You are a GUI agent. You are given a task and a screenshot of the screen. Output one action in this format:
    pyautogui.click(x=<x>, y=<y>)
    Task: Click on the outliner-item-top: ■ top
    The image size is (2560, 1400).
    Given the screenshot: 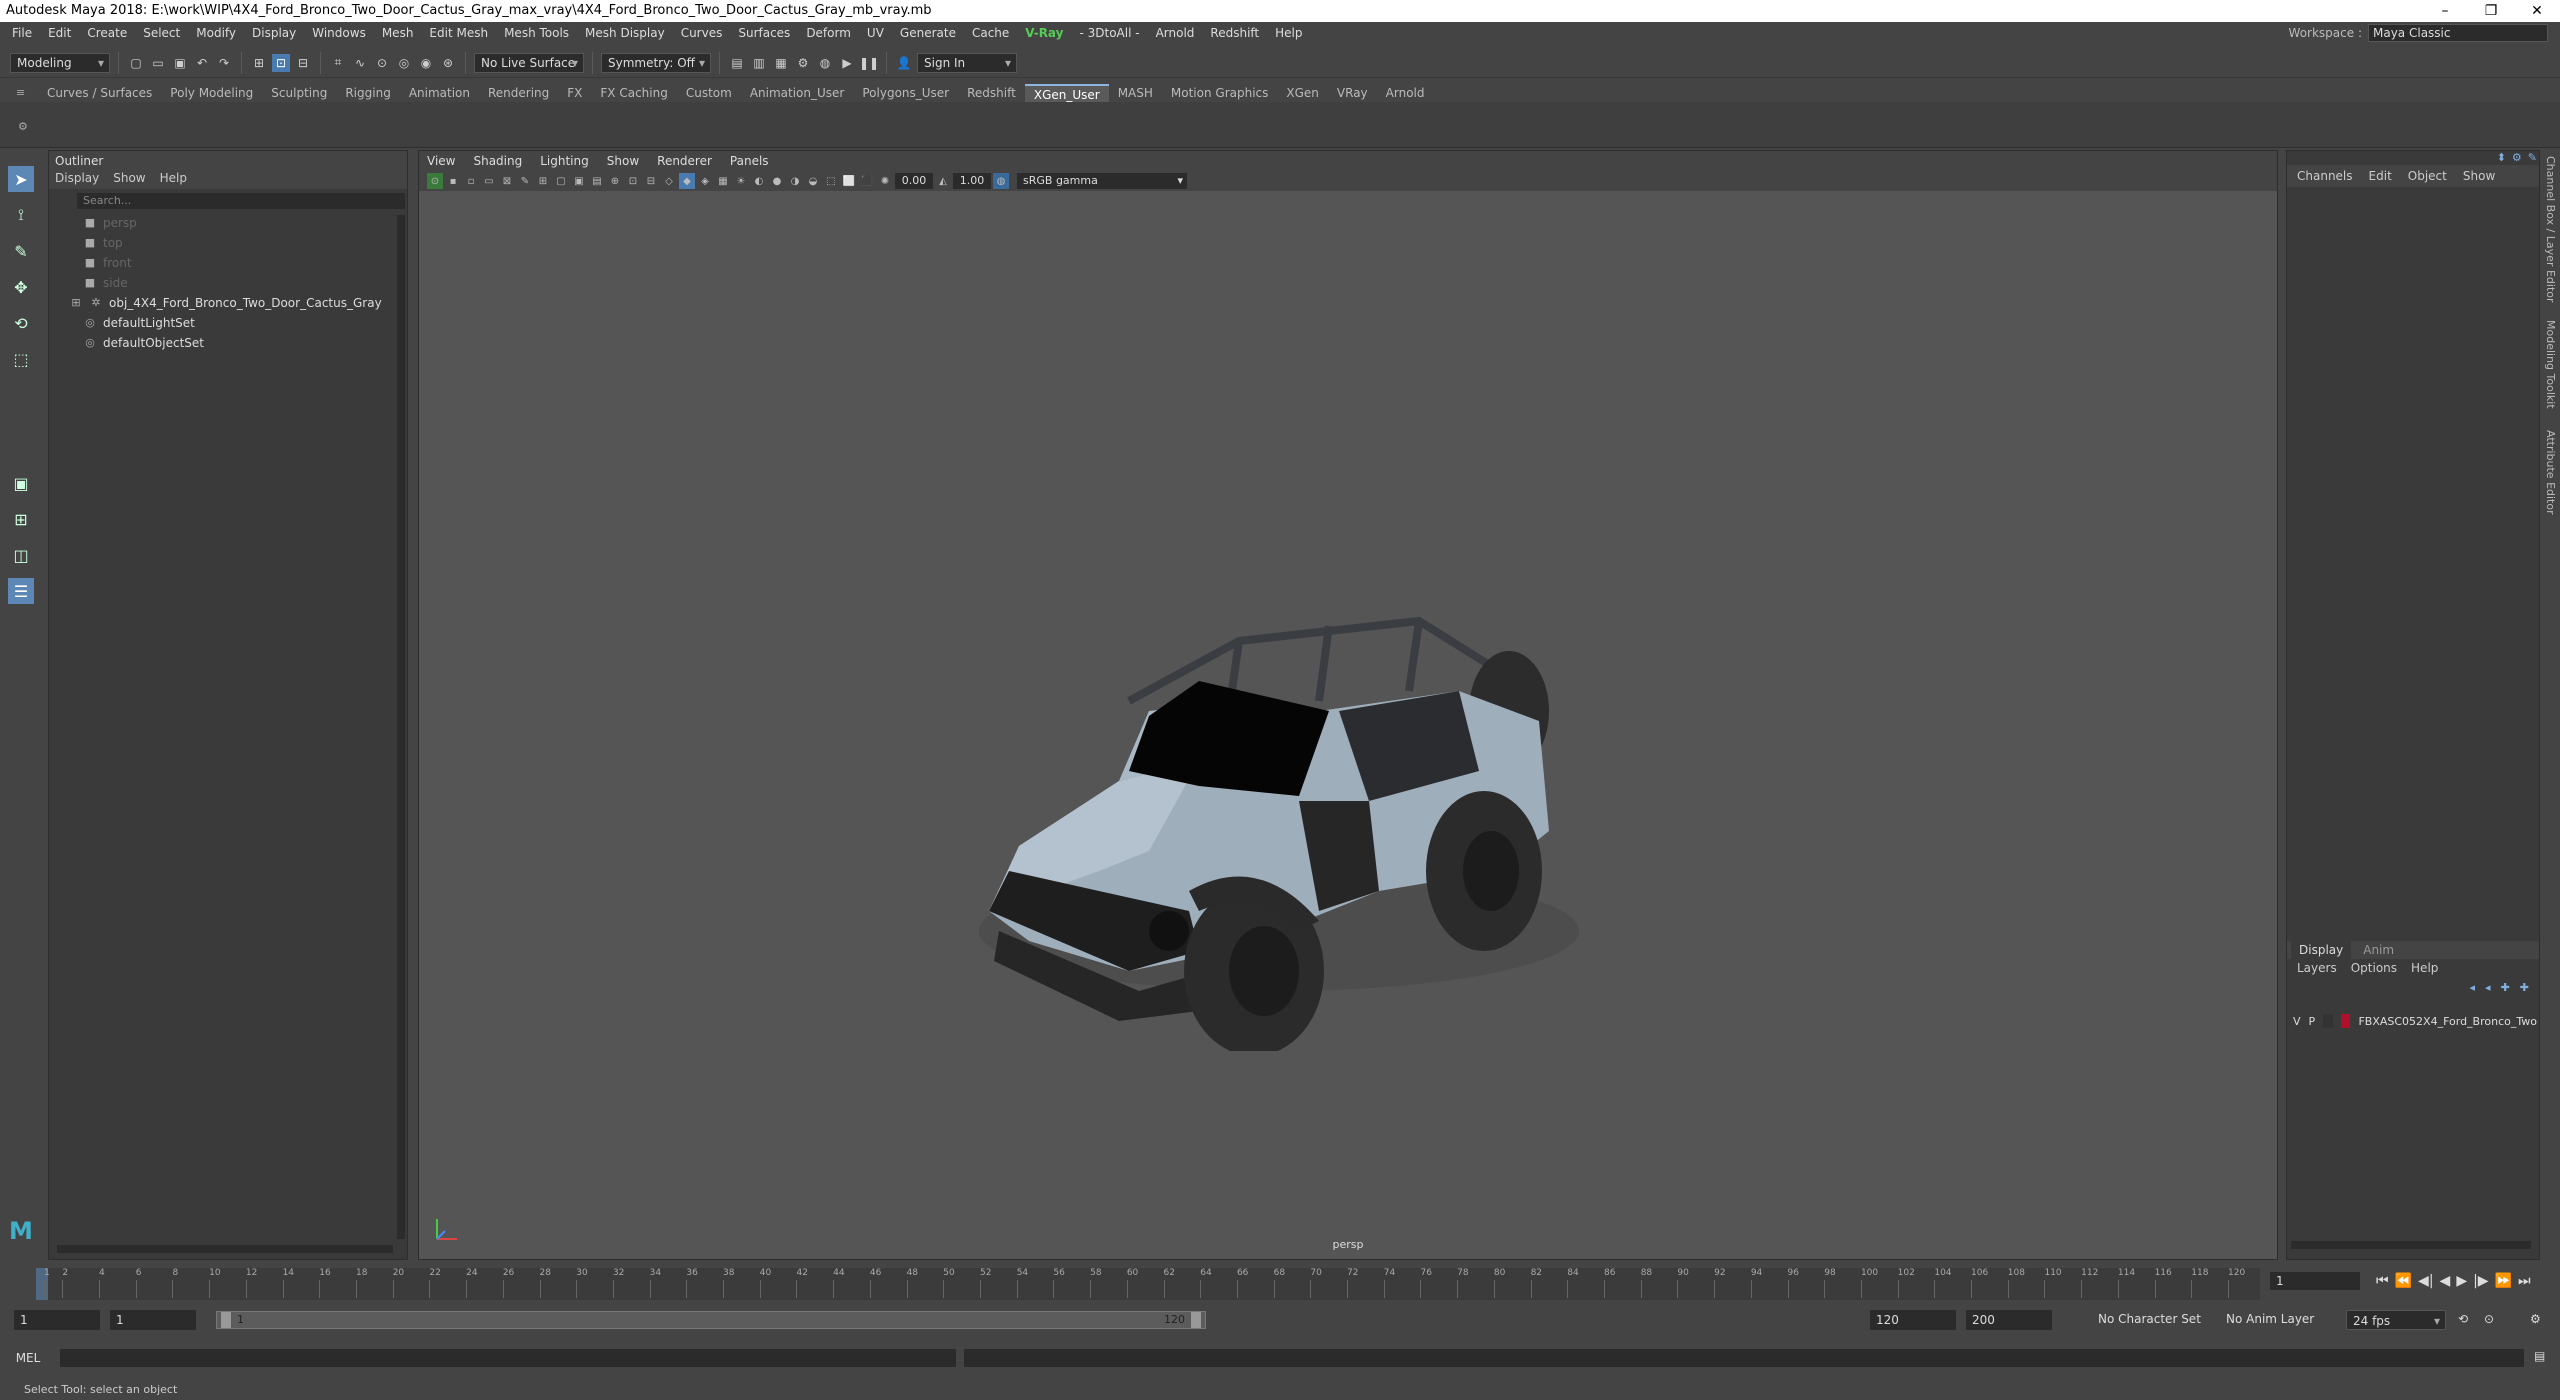 What is the action you would take?
    pyautogui.click(x=245, y=243)
    